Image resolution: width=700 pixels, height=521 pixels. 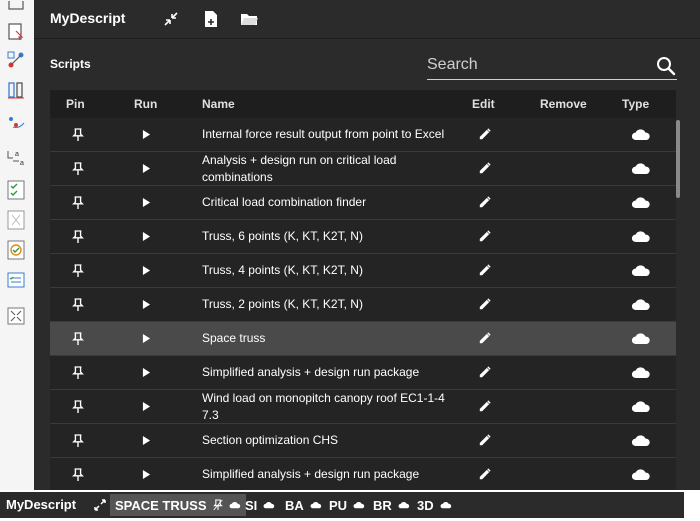 I want to click on nodes-move-icon, so click(x=16, y=60).